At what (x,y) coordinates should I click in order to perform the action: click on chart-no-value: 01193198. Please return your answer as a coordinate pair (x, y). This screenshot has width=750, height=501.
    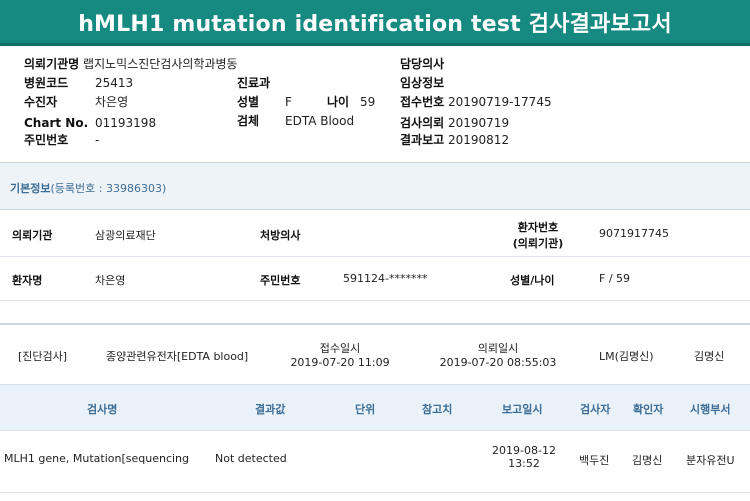
    Looking at the image, I should click on (126, 123).